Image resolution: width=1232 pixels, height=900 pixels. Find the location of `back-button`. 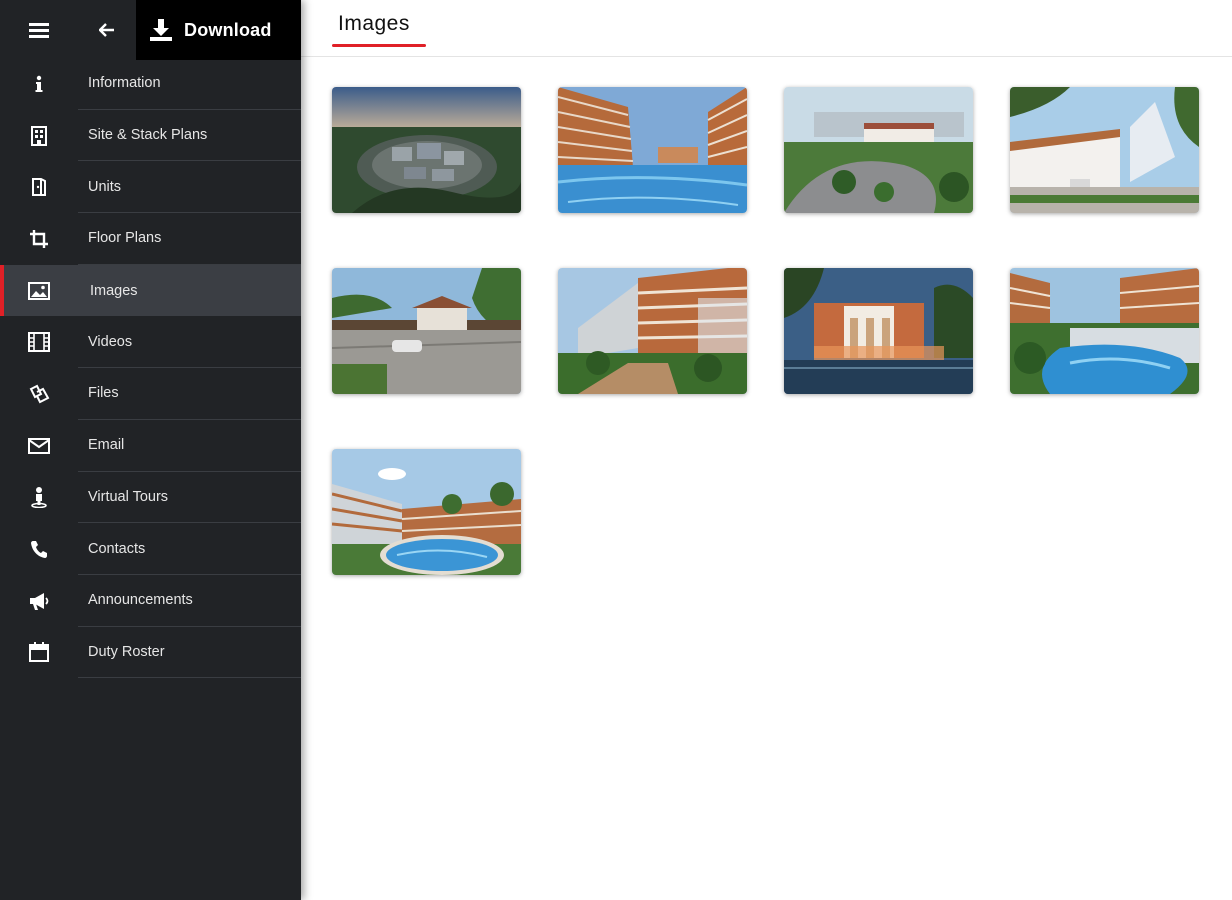

back-button is located at coordinates (107, 30).